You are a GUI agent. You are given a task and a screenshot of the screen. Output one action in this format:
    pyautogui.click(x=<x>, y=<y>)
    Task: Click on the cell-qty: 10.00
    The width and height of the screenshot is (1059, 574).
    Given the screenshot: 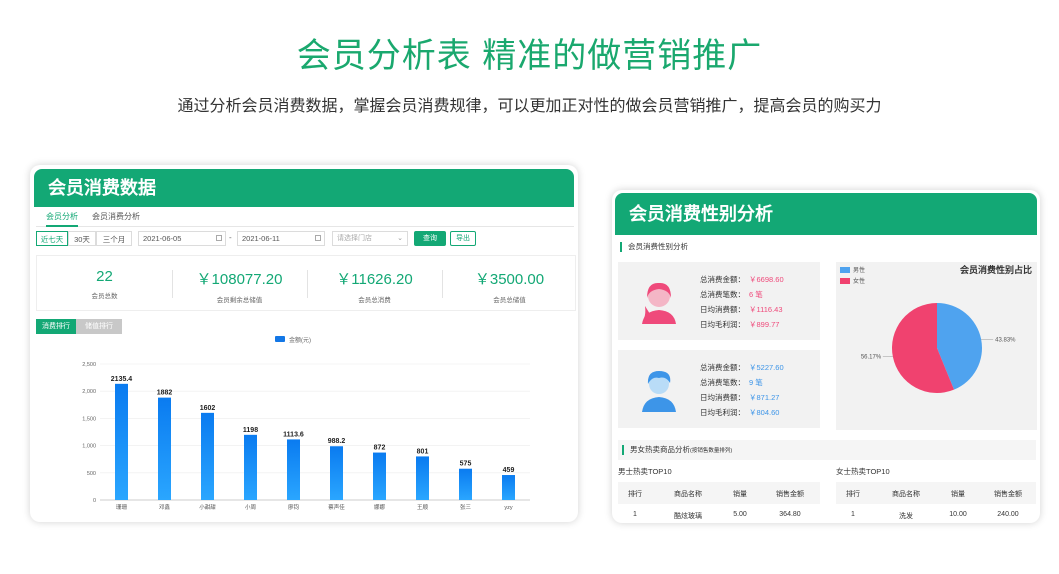 What is the action you would take?
    pyautogui.click(x=958, y=514)
    